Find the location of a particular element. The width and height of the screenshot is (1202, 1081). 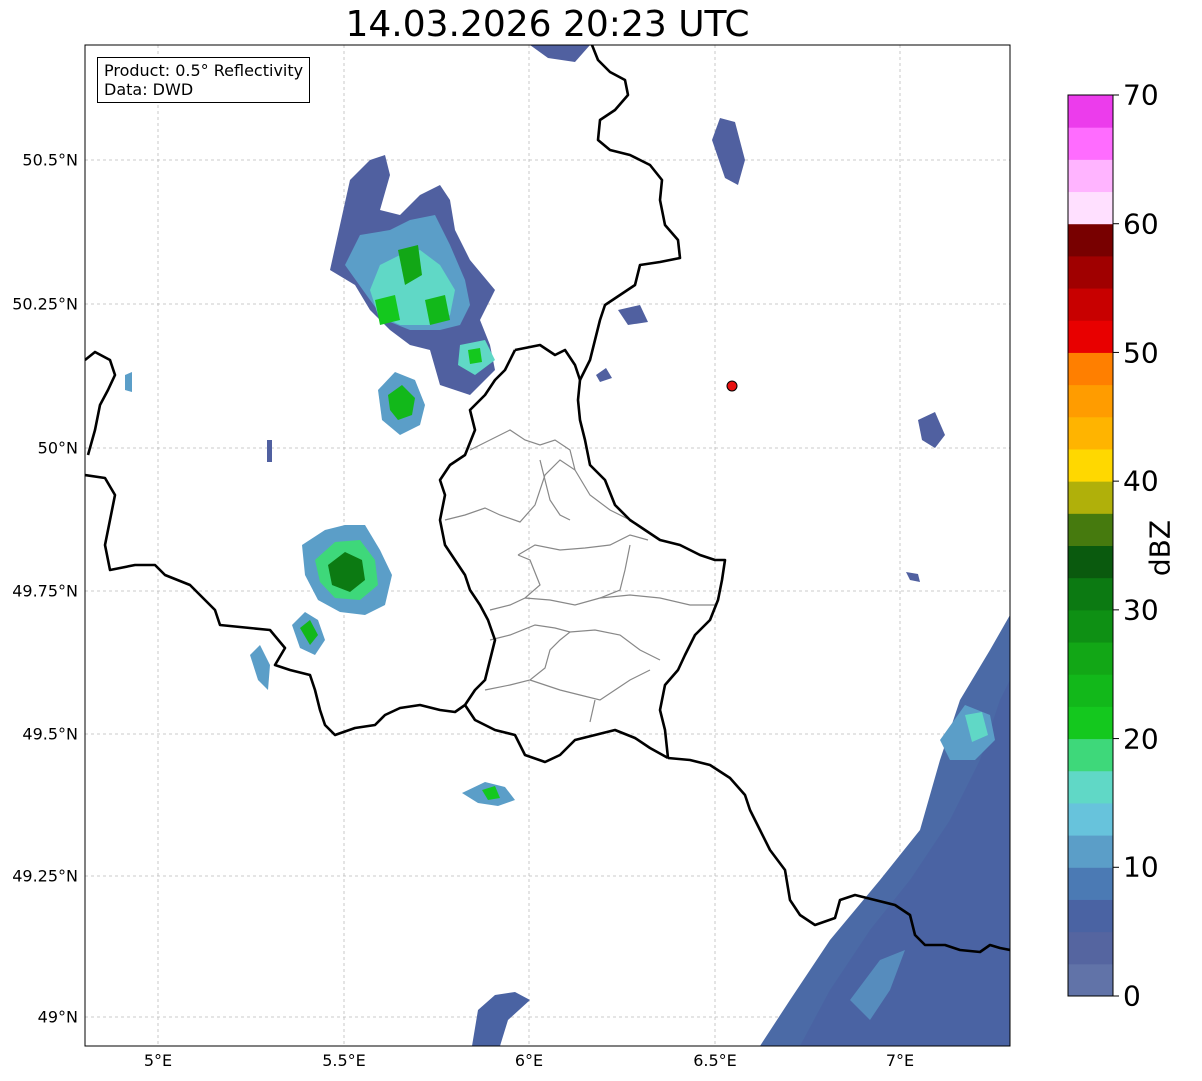

lon-label: 6°E is located at coordinates (529, 1060).